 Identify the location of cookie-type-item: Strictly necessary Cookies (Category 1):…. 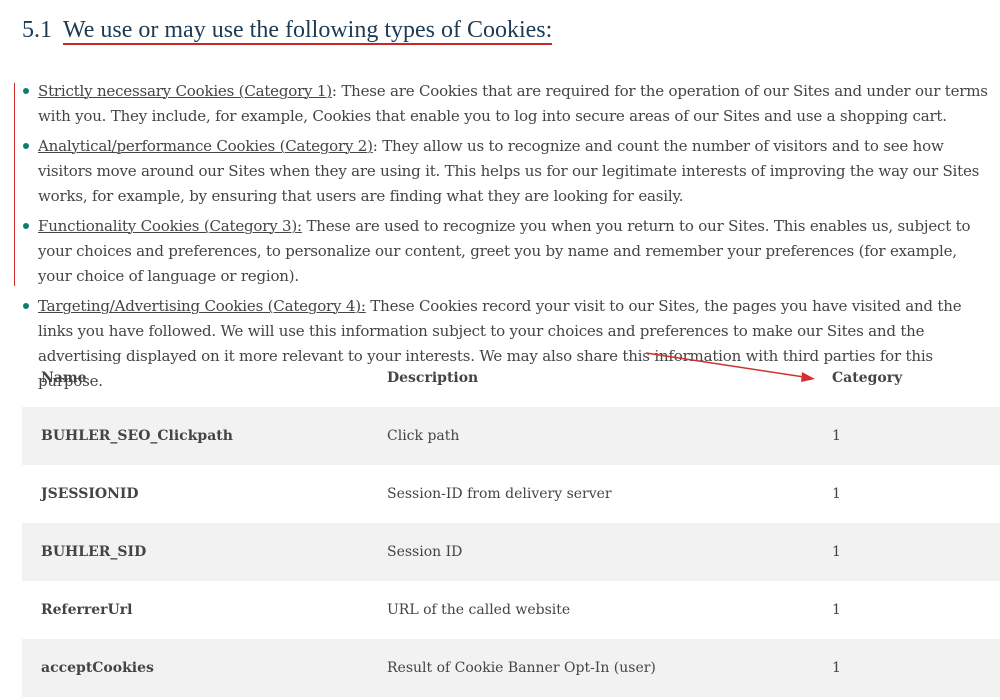
(507, 104).